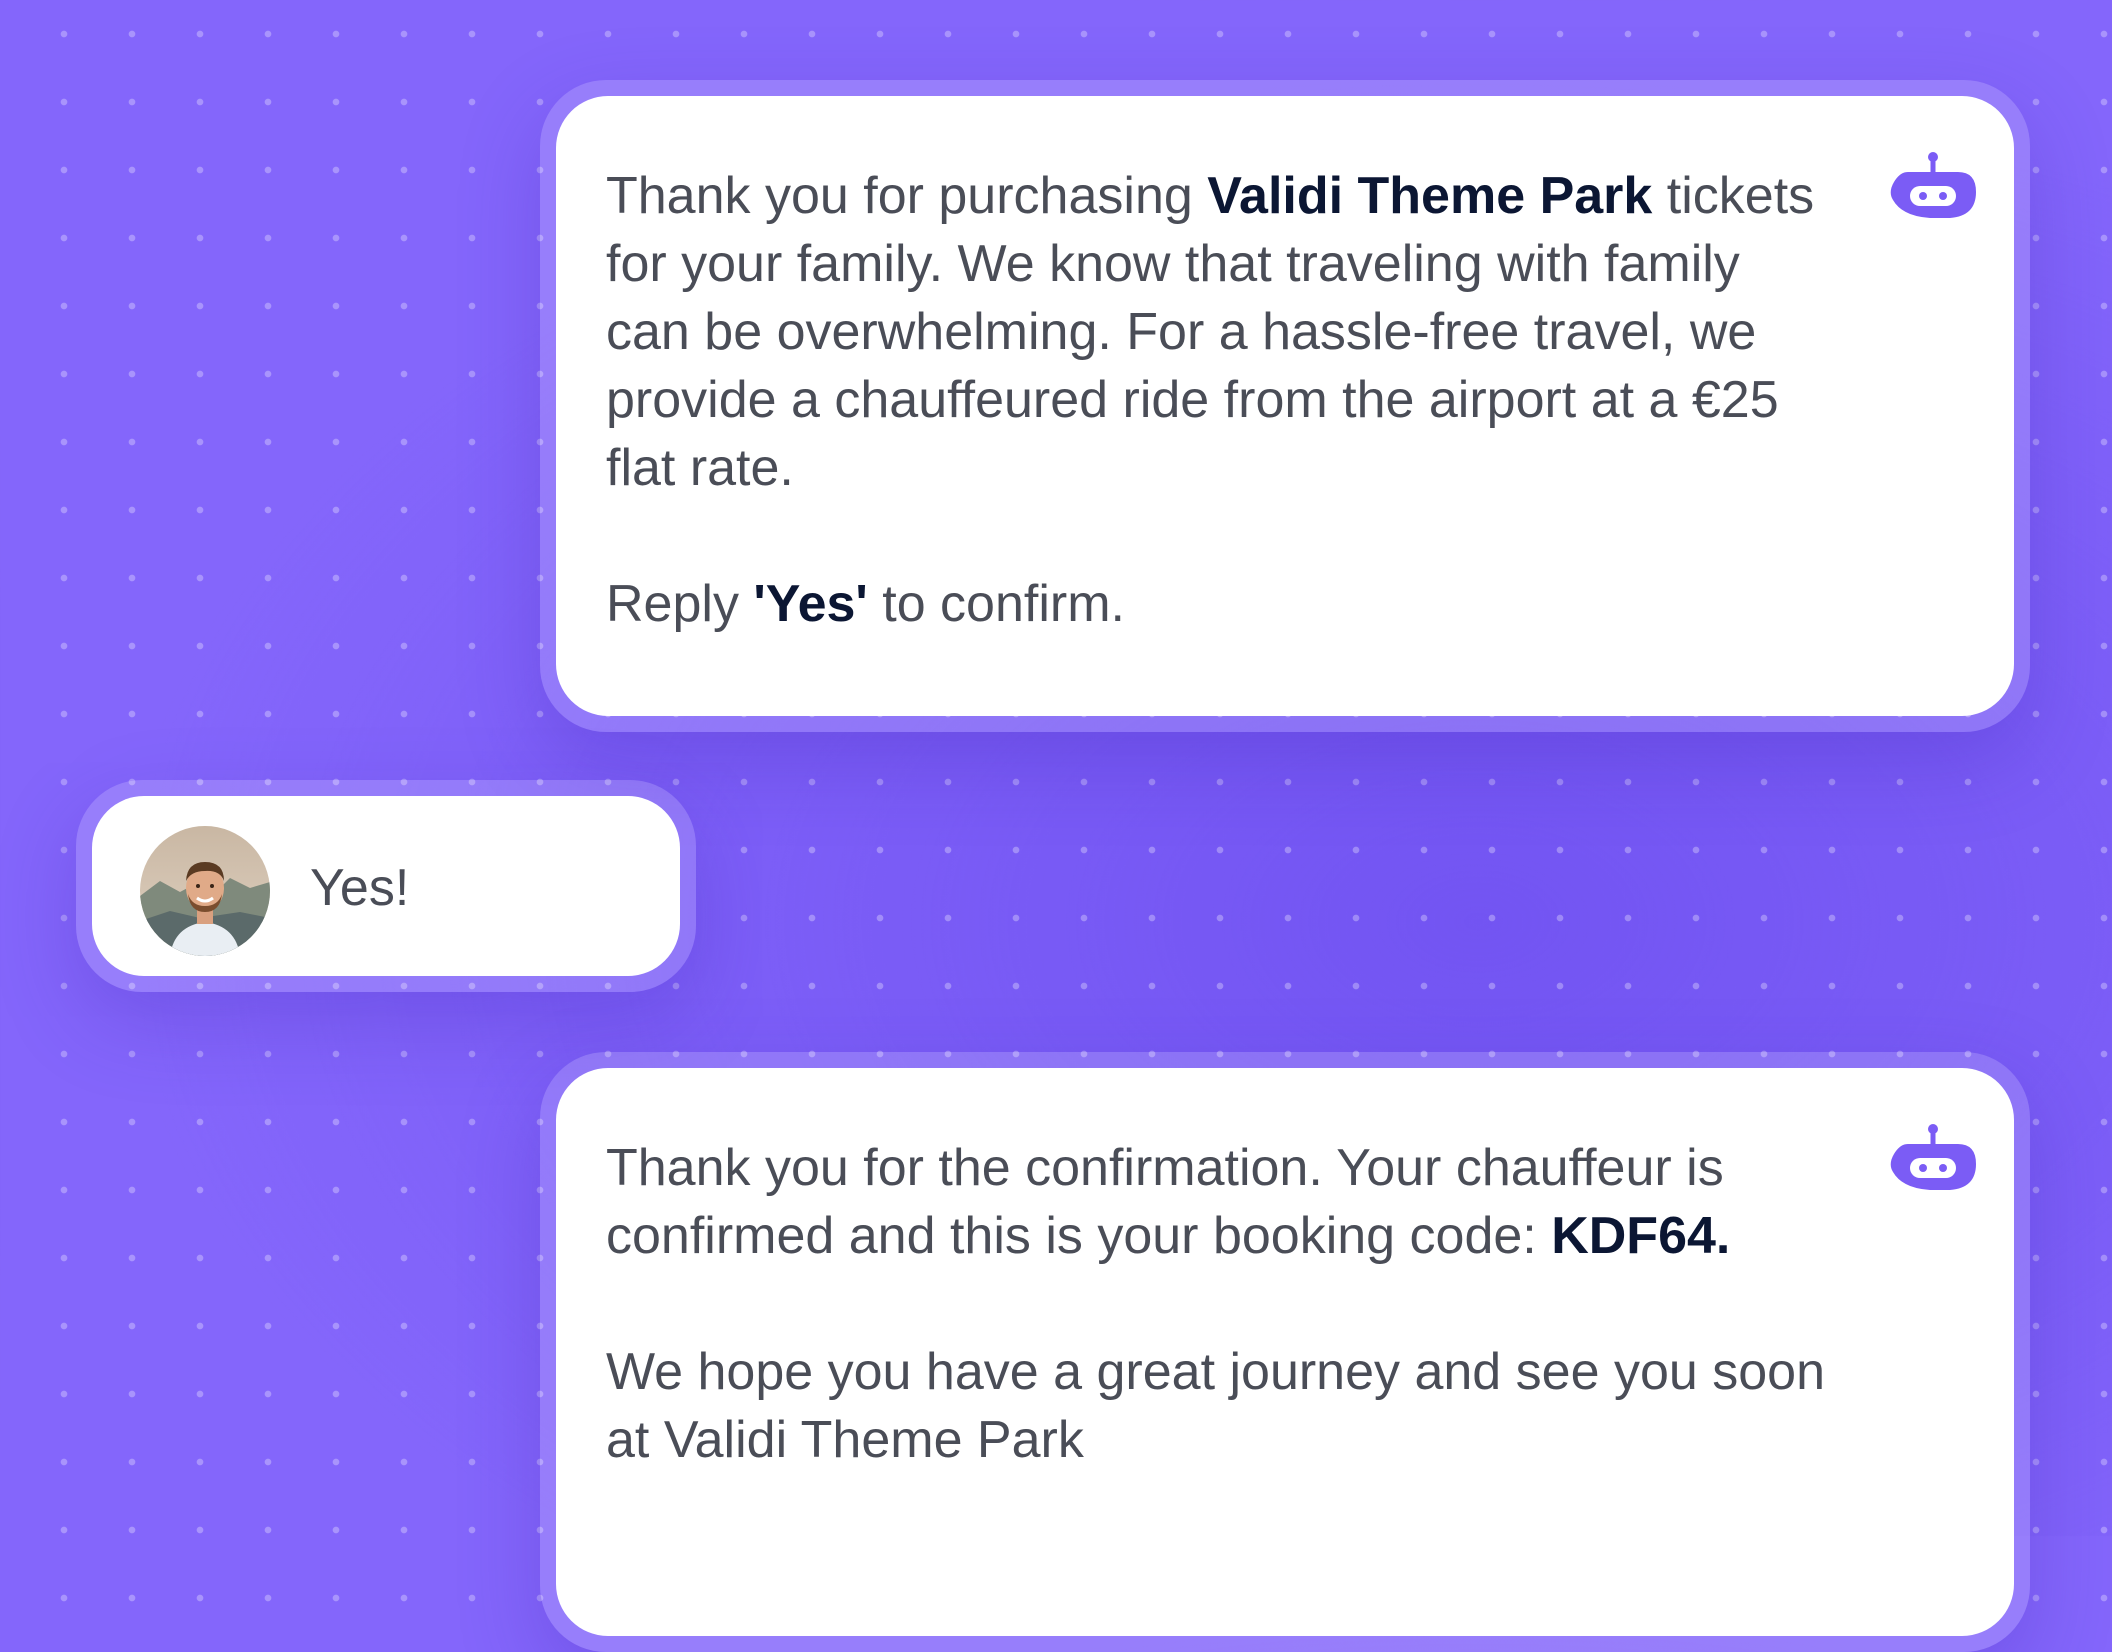 This screenshot has width=2112, height=1652. I want to click on bot-message-1-text-before: Thank you for purchasing, so click(907, 196).